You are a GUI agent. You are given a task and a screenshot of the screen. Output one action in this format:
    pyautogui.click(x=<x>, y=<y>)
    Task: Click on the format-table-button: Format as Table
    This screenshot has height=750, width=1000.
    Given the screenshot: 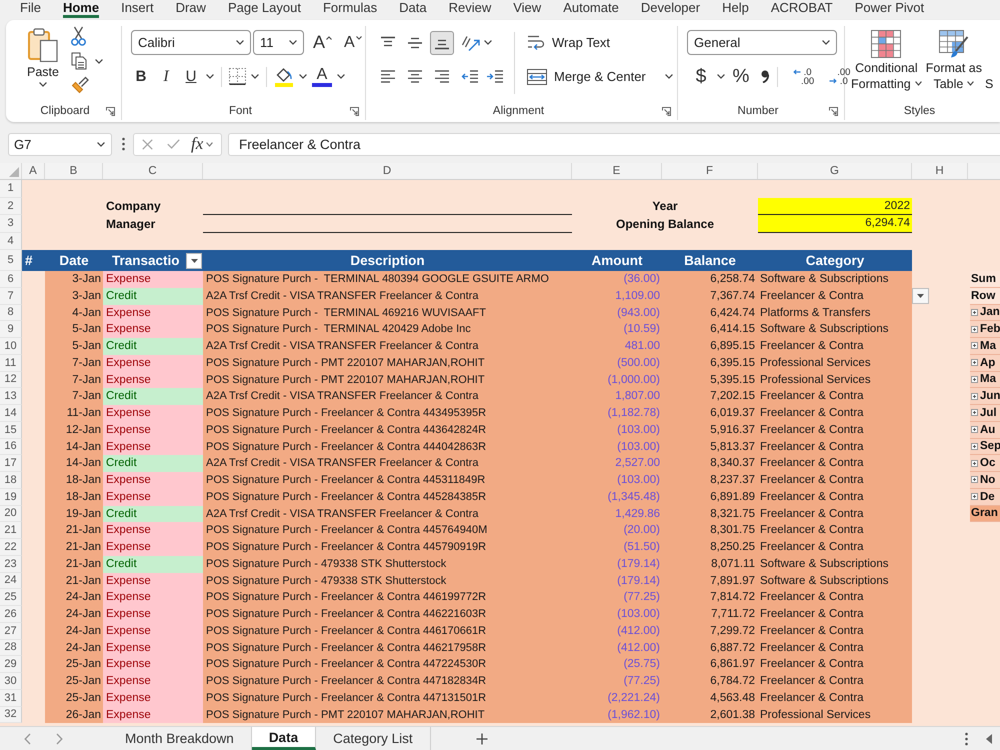 What is the action you would take?
    pyautogui.click(x=954, y=61)
    